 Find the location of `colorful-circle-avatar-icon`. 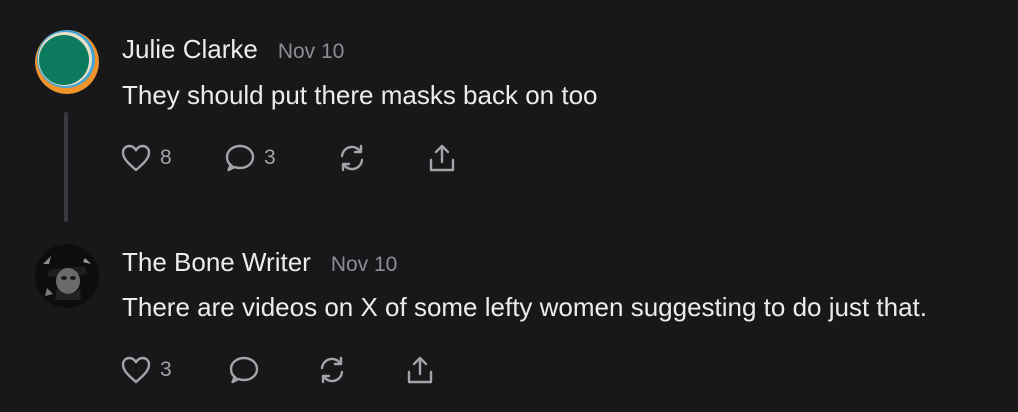

colorful-circle-avatar-icon is located at coordinates (67, 62).